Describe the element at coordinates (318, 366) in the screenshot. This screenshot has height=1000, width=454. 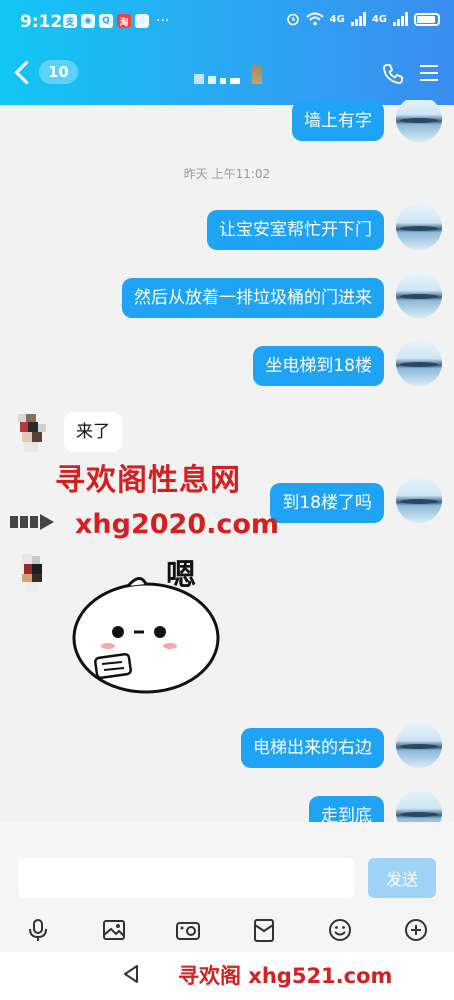
I see `message-bubble-out: 坐电梯到18楼` at that location.